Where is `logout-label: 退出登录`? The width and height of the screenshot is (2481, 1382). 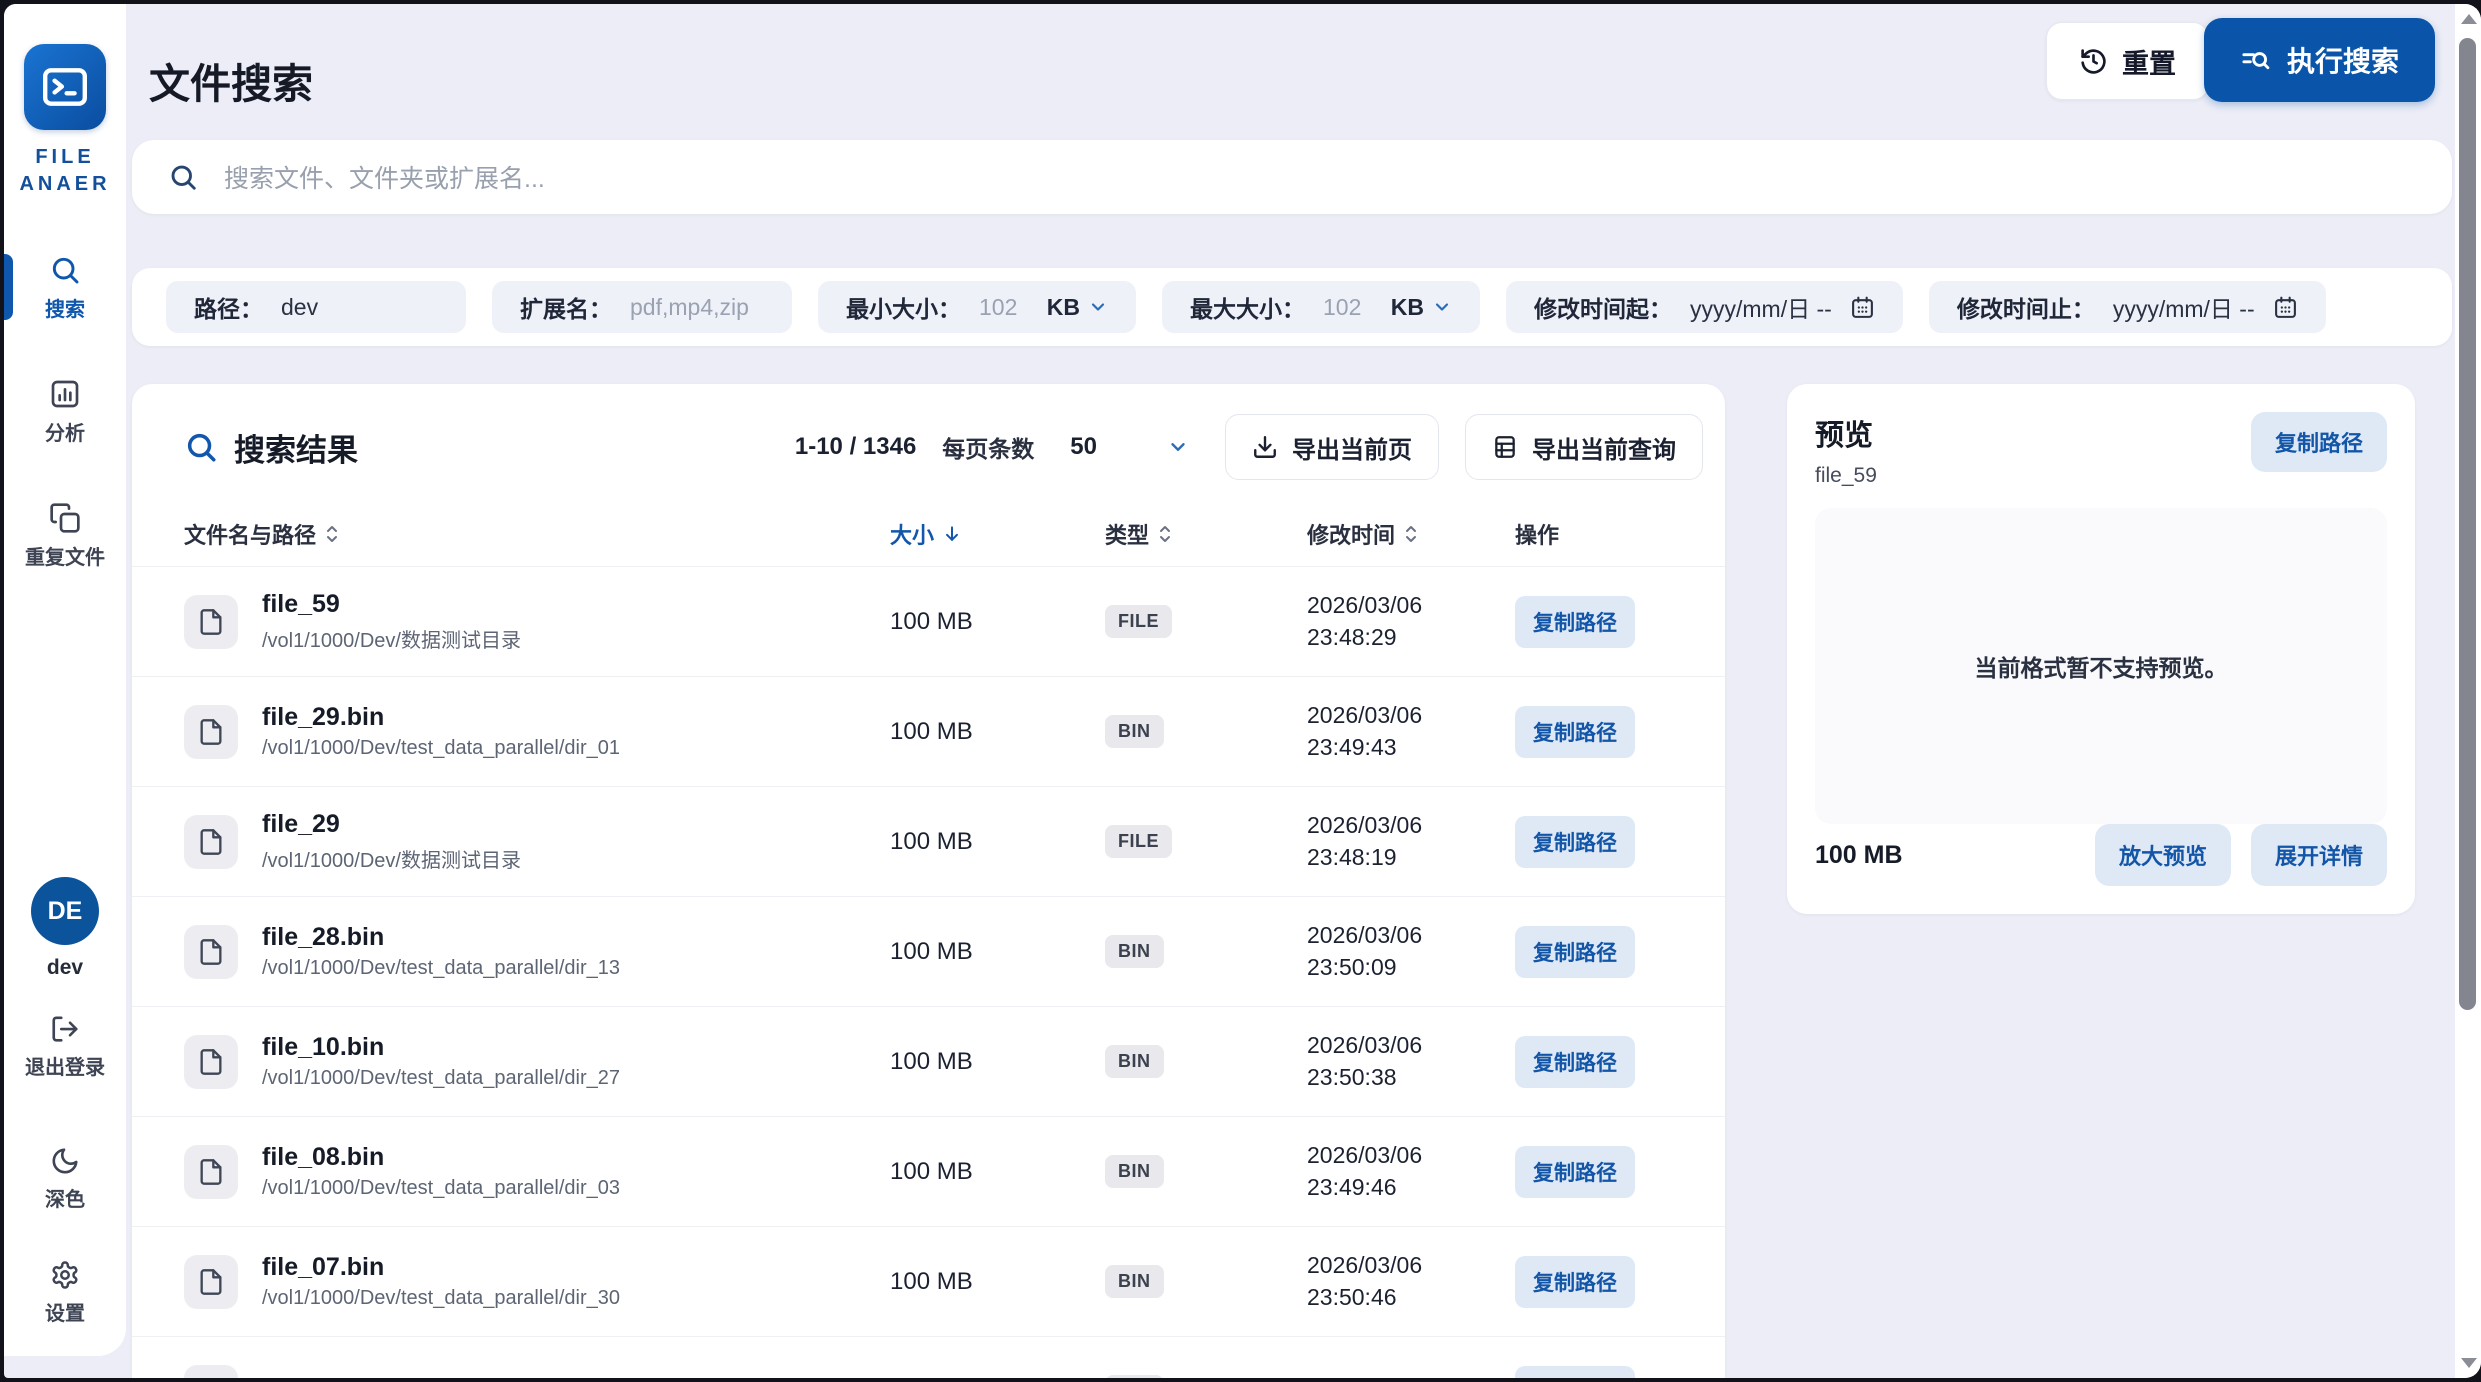 logout-label: 退出登录 is located at coordinates (65, 1068).